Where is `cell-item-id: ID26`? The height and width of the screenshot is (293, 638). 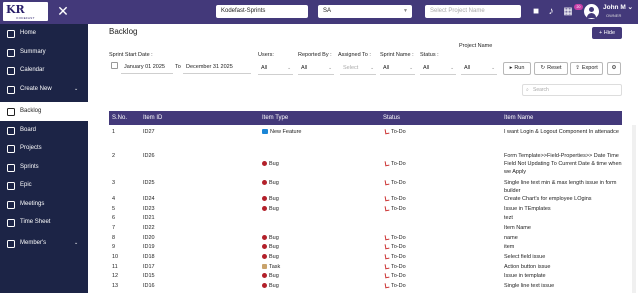
cell-item-id: ID26 is located at coordinates (198, 156).